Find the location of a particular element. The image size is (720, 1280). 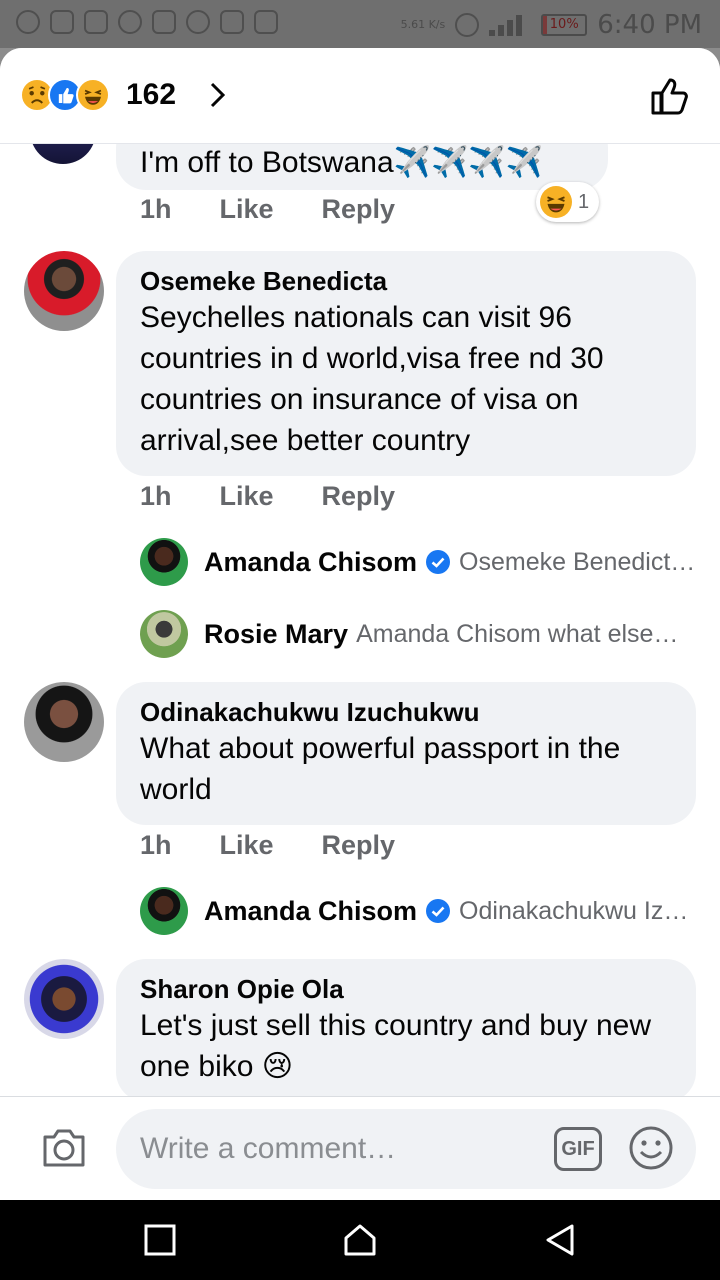

comment-text: I'm off to Botswana✈️✈️✈️✈️ is located at coordinates (342, 162).